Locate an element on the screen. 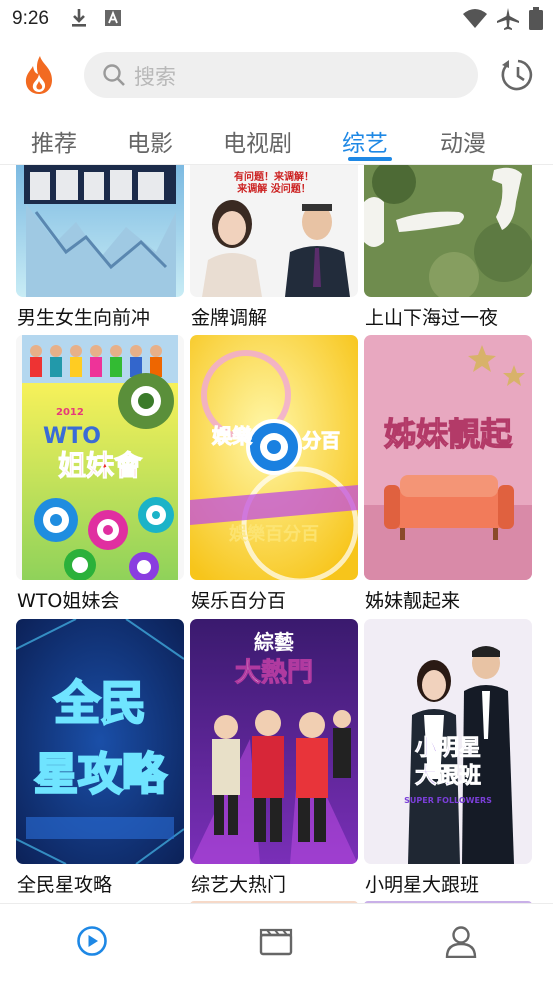  search-bar: 搜索 is located at coordinates (281, 75).